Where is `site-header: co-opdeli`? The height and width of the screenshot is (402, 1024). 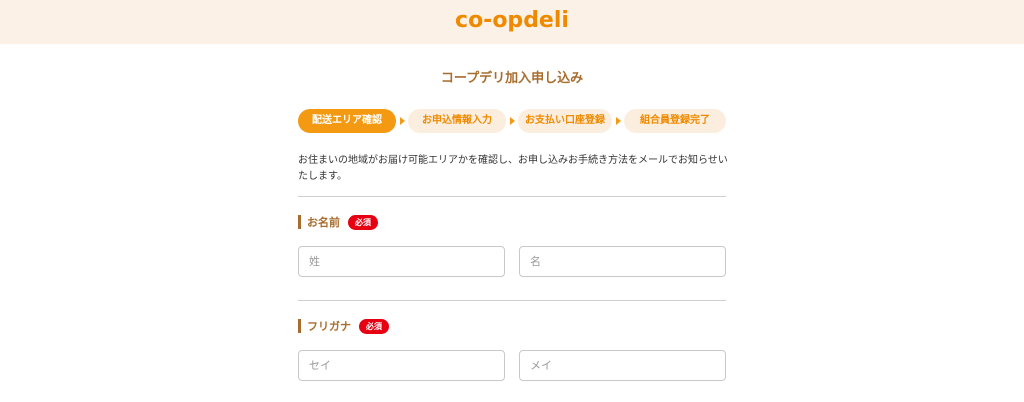 site-header: co-opdeli is located at coordinates (512, 22).